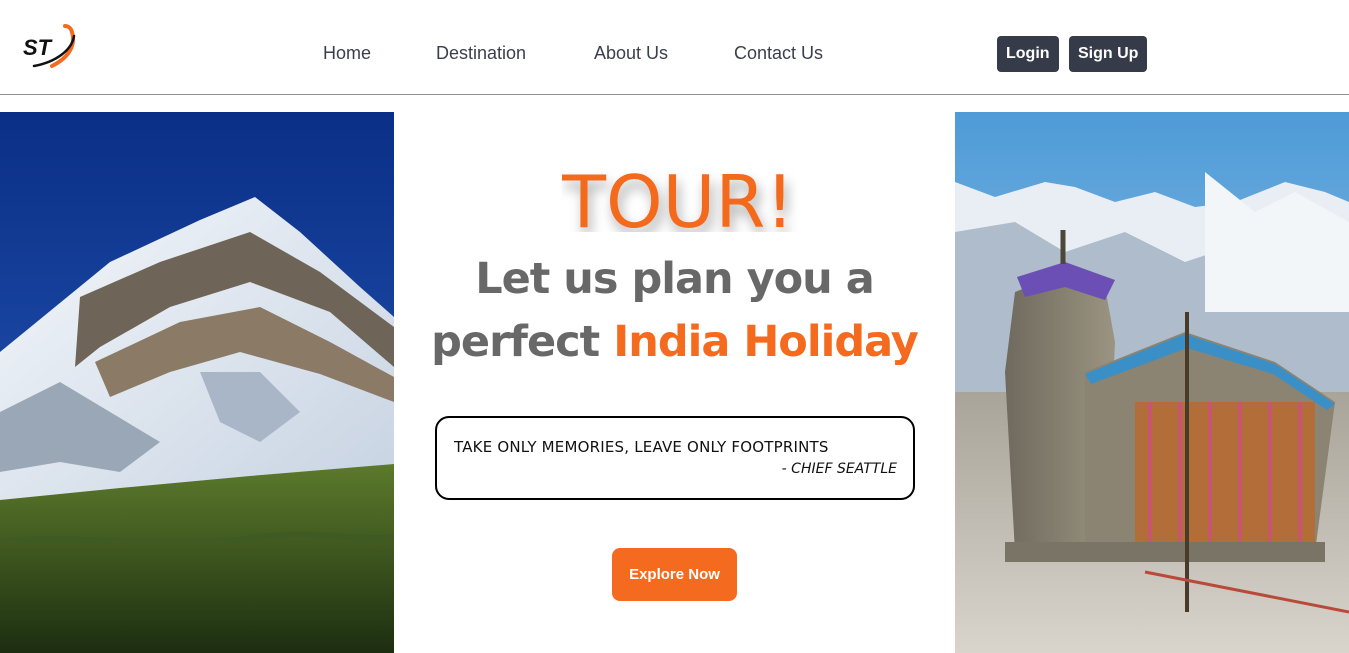 The image size is (1349, 653). I want to click on headline-accent: India Holiday, so click(766, 342).